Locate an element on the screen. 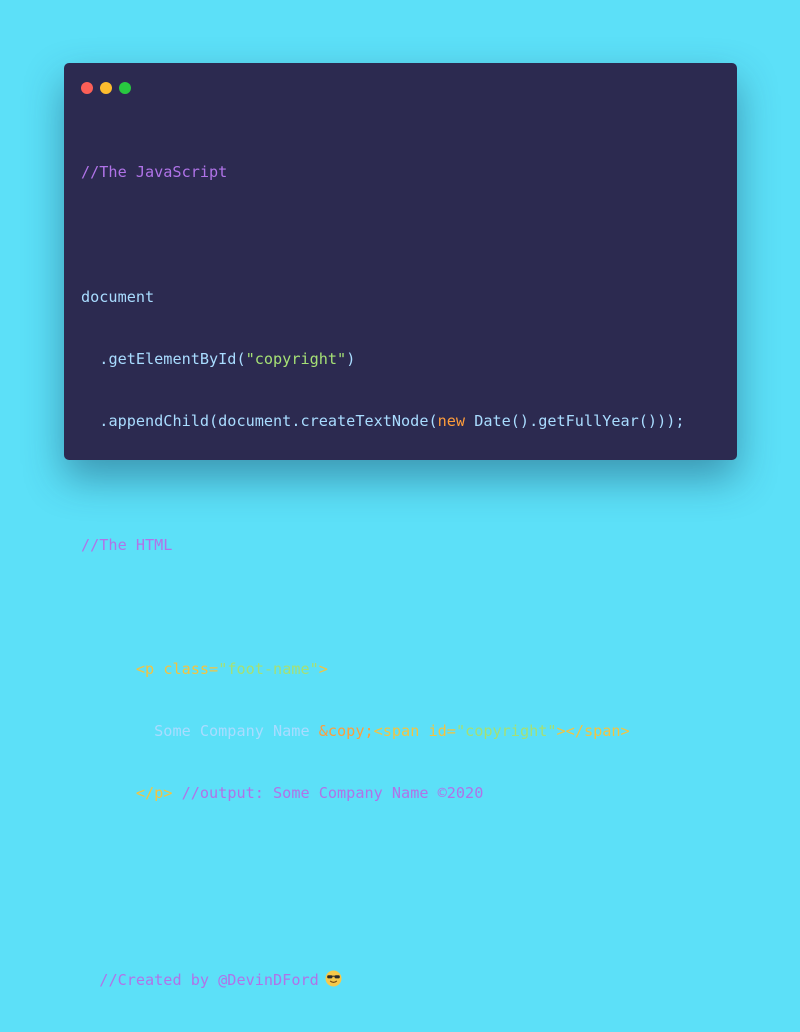 This screenshot has height=1032, width=800. html-comment: //The HTML is located at coordinates (127, 544).